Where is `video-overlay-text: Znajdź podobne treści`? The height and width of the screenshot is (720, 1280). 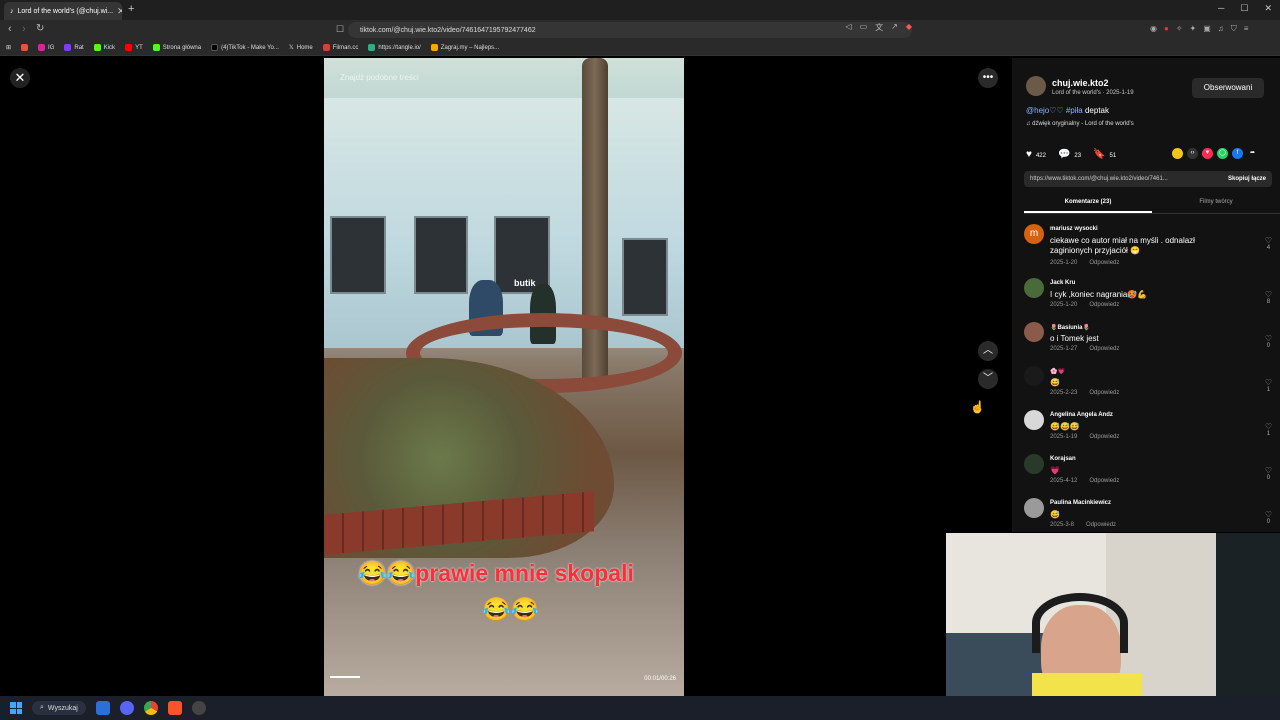
video-overlay-text: Znajdź podobne treści is located at coordinates (379, 77).